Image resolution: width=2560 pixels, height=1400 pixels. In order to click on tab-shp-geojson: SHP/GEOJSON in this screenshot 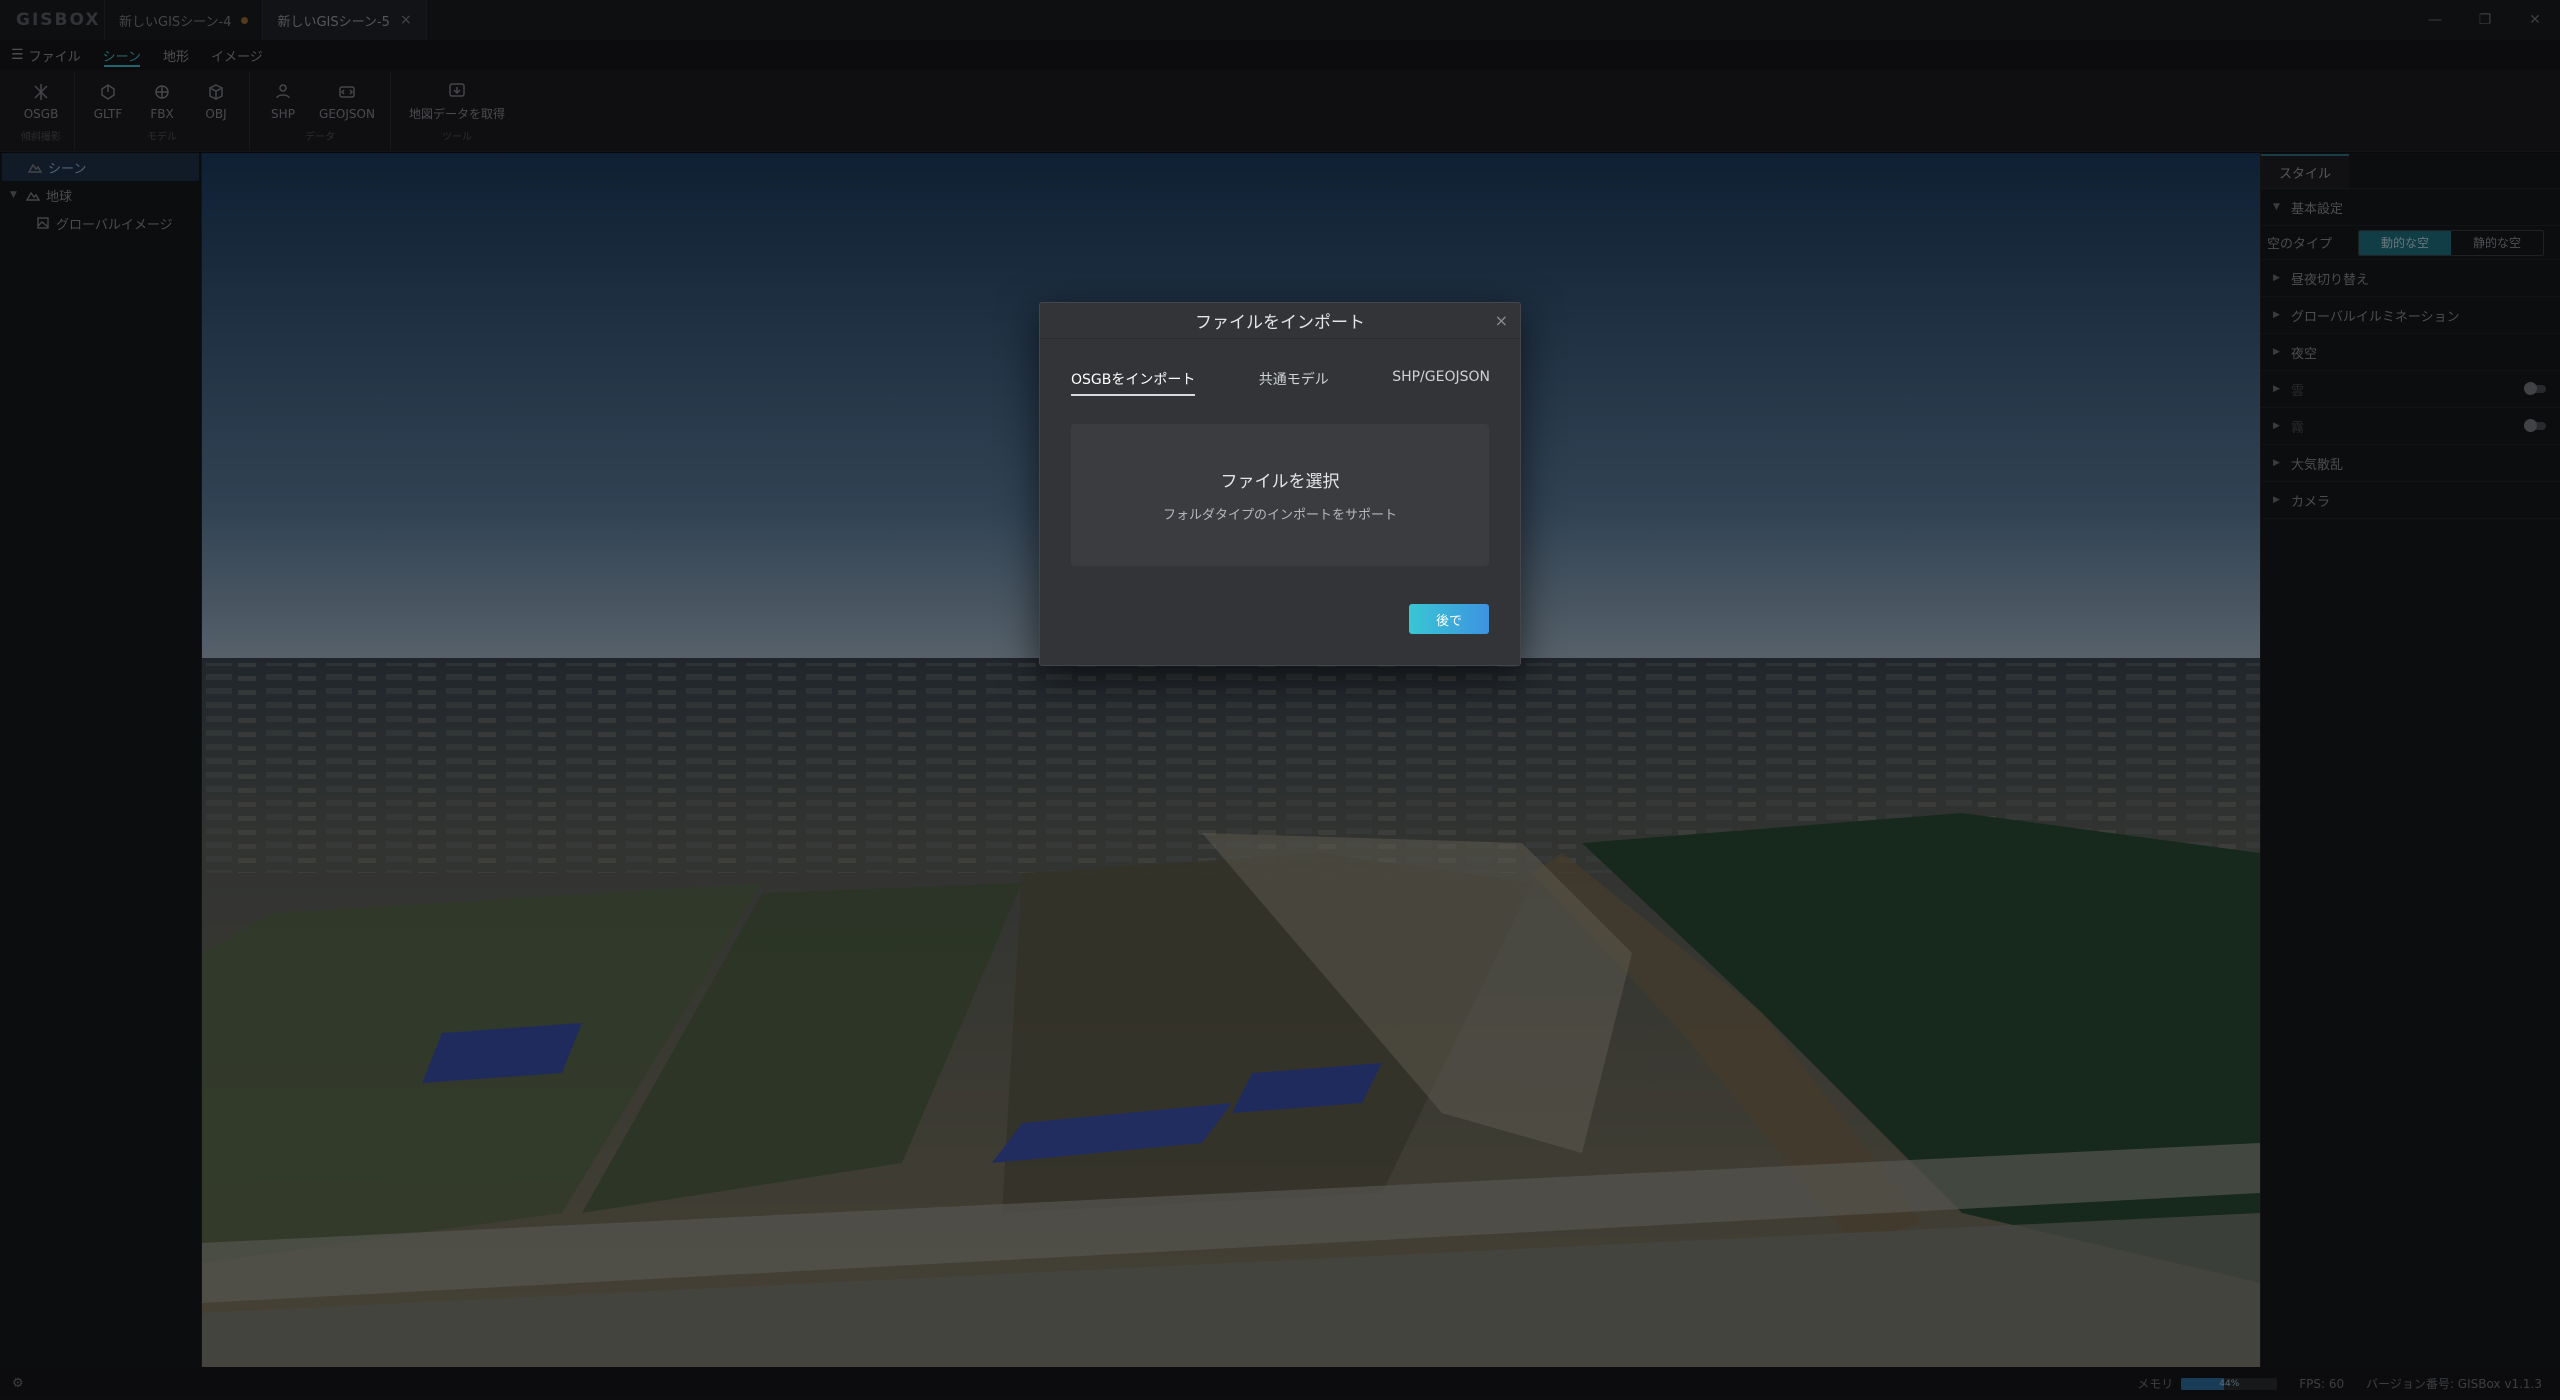, I will do `click(1441, 381)`.